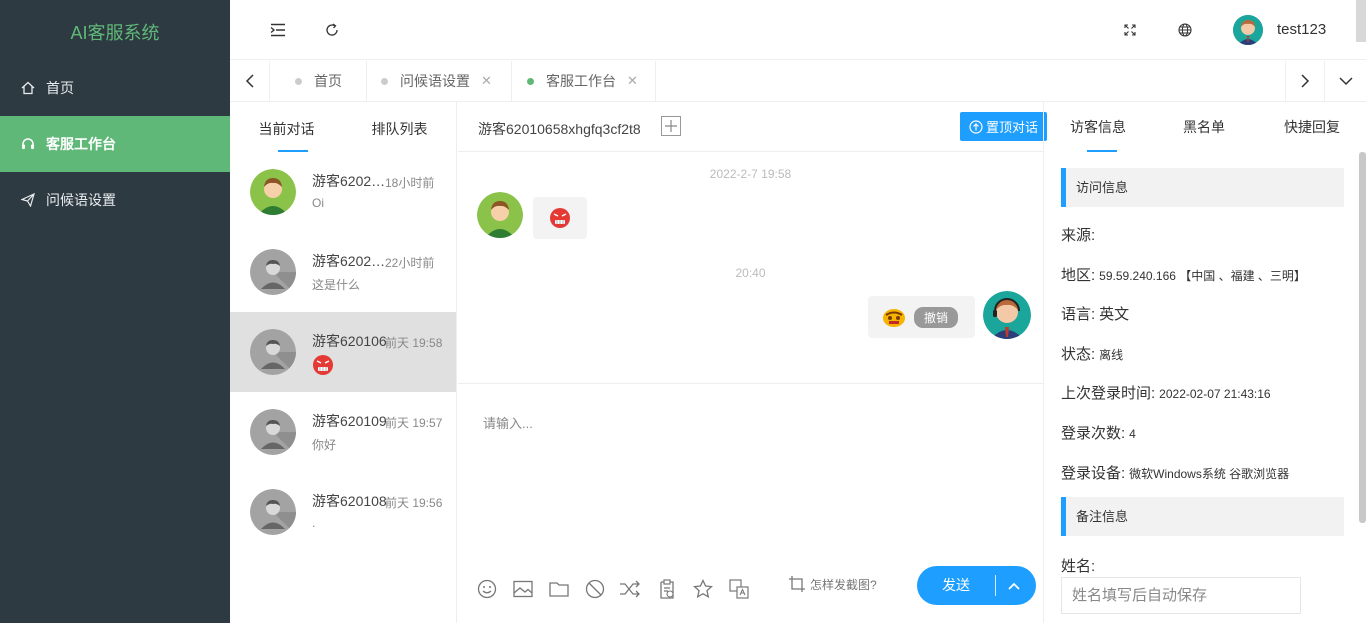 The width and height of the screenshot is (1366, 623). Describe the element at coordinates (343, 272) in the screenshot. I see `conversation-item: 游客62027d... 22小时前 这是什么` at that location.